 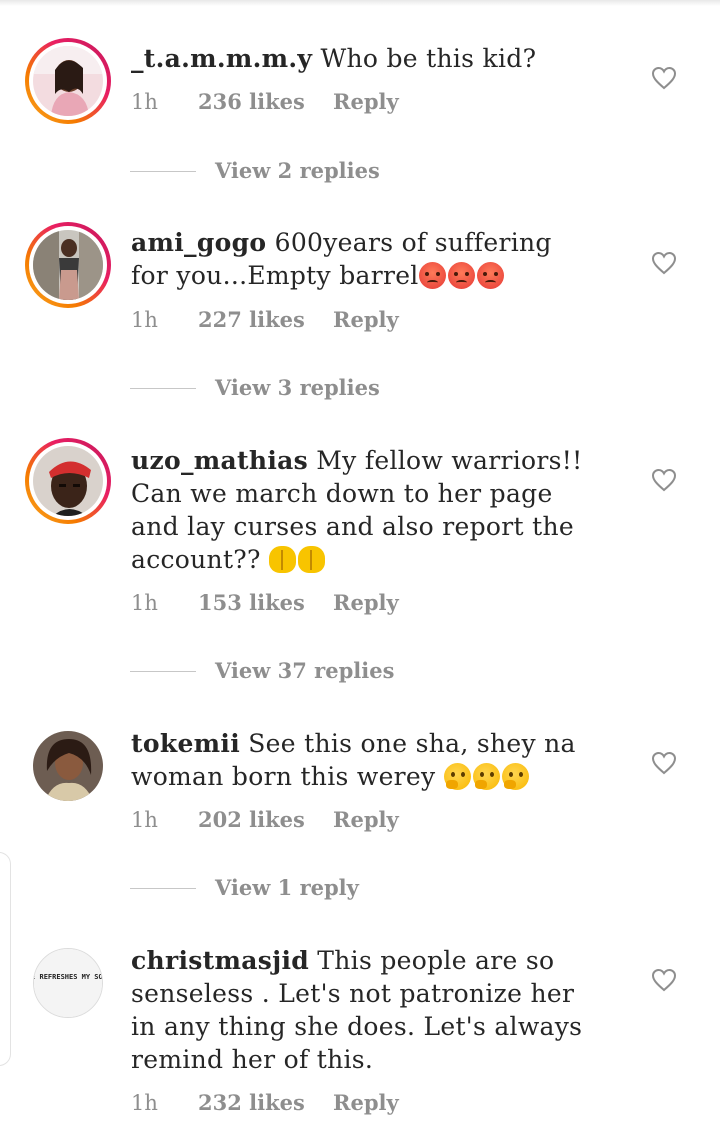 What do you see at coordinates (287, 887) in the screenshot?
I see `view-replies-label: View 1 reply` at bounding box center [287, 887].